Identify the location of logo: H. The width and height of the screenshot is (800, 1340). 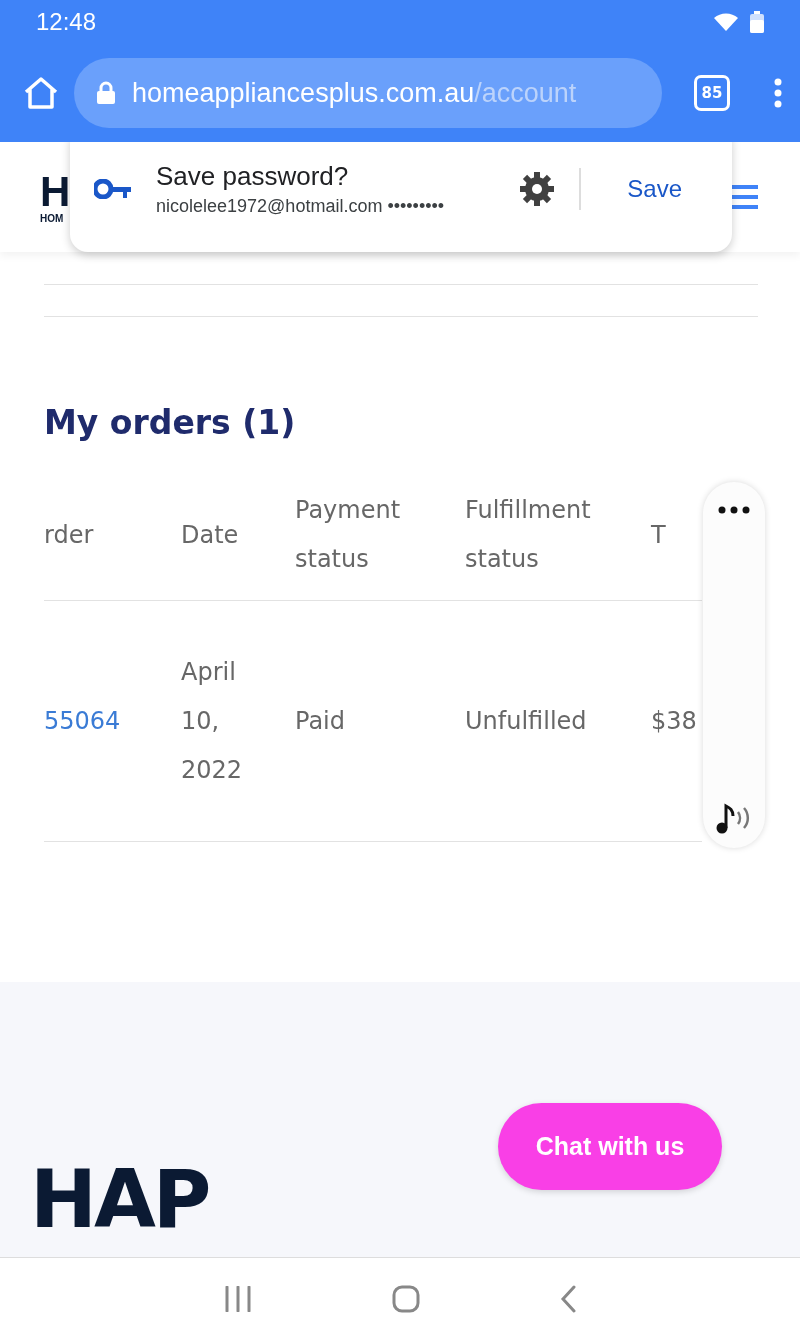
(55, 191).